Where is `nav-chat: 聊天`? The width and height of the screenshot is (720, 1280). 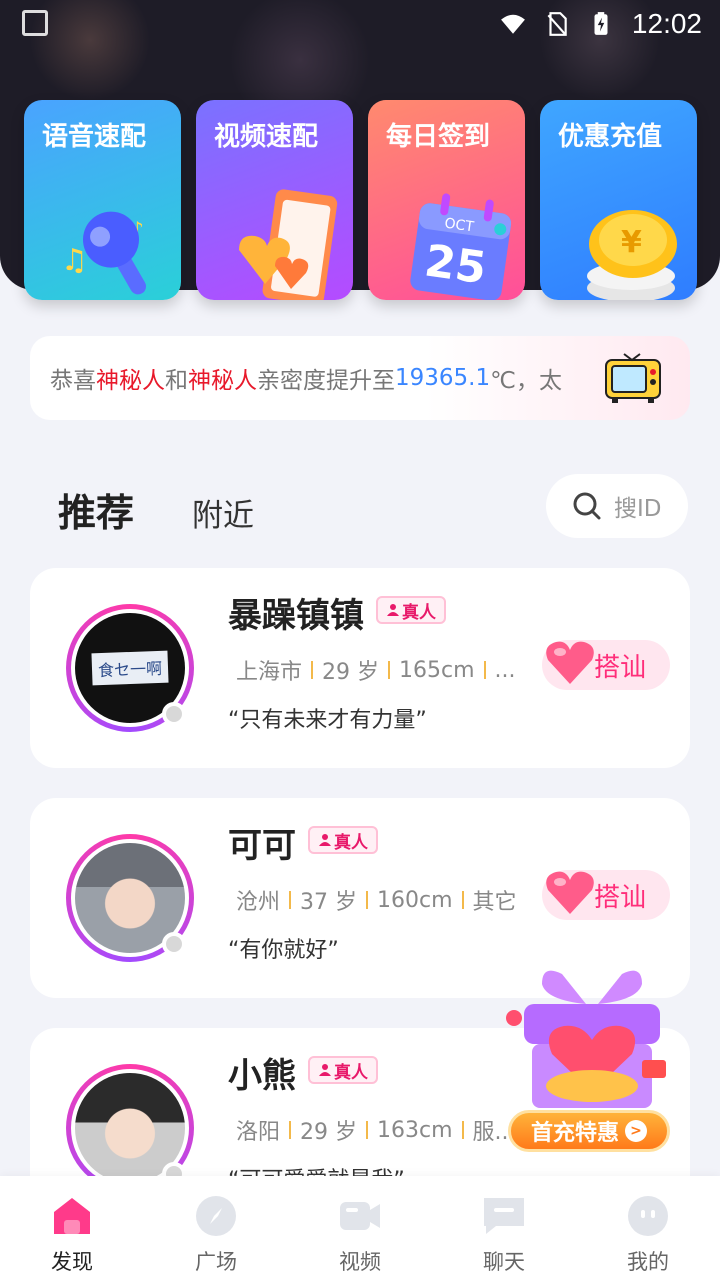
nav-chat: 聊天 is located at coordinates (504, 1235).